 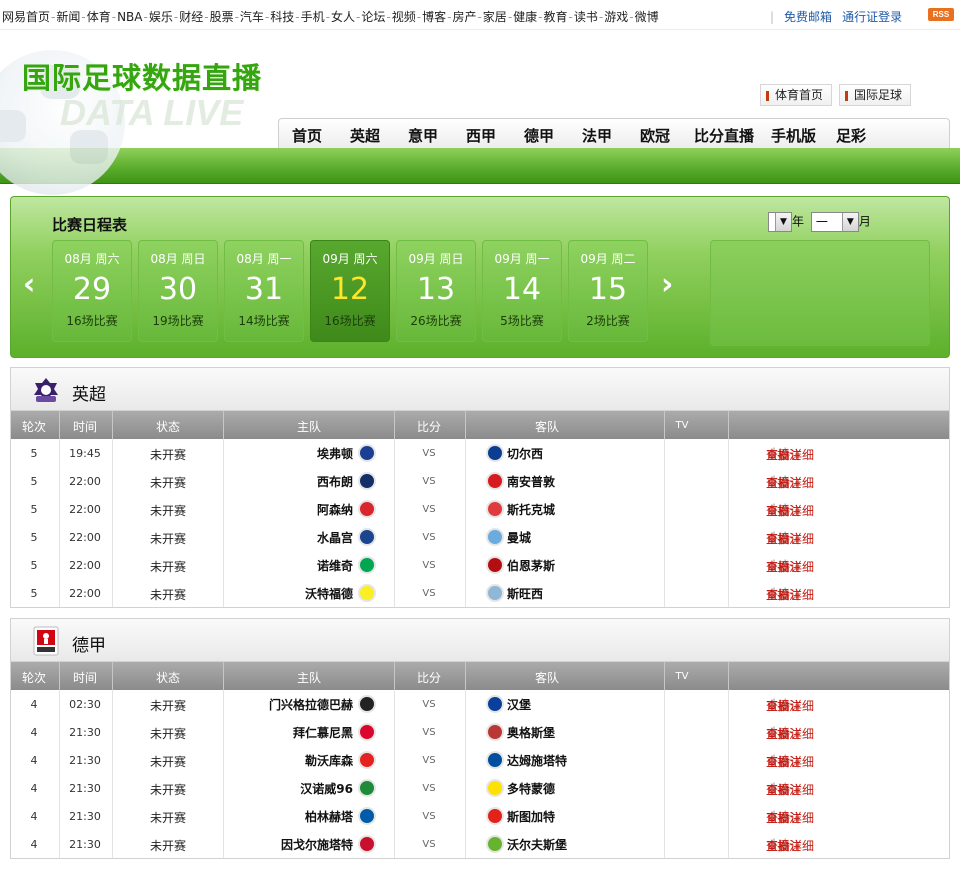 What do you see at coordinates (29, 284) in the screenshot?
I see `prev-arrow-icon: ‹` at bounding box center [29, 284].